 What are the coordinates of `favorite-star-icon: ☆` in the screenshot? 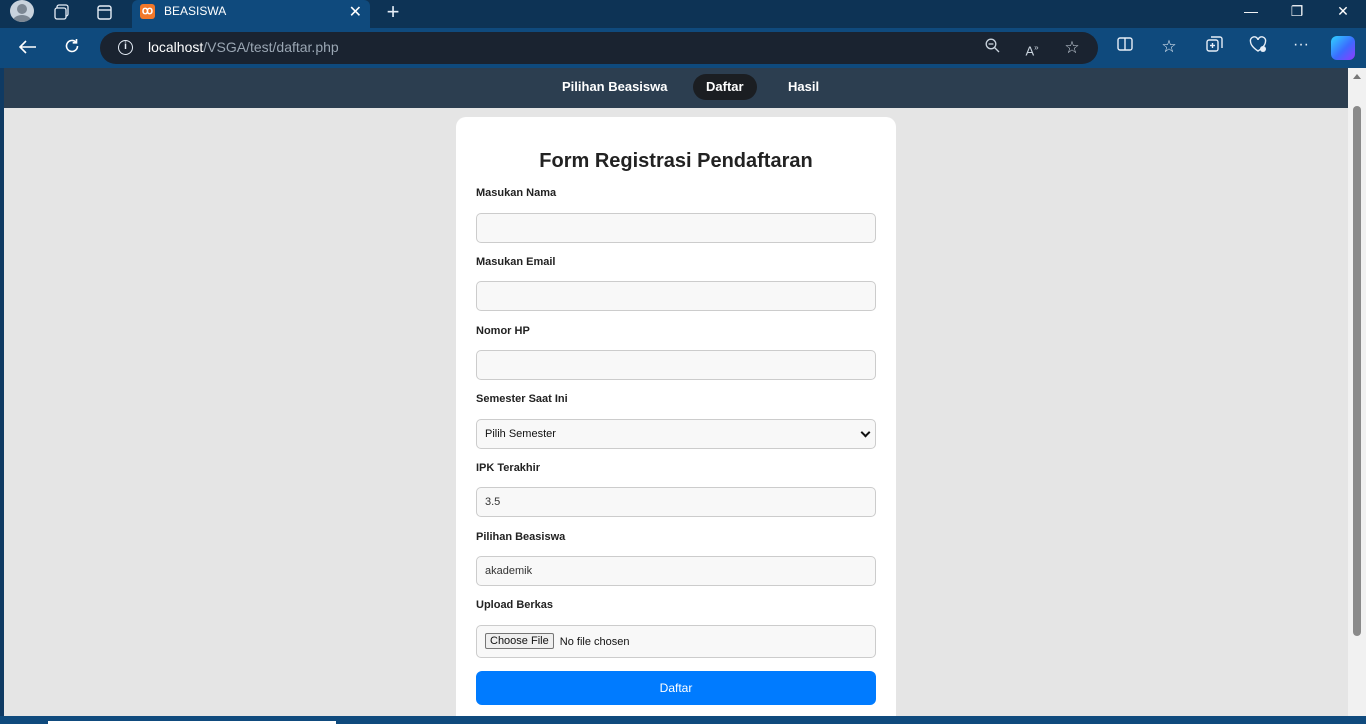 It's located at (1072, 48).